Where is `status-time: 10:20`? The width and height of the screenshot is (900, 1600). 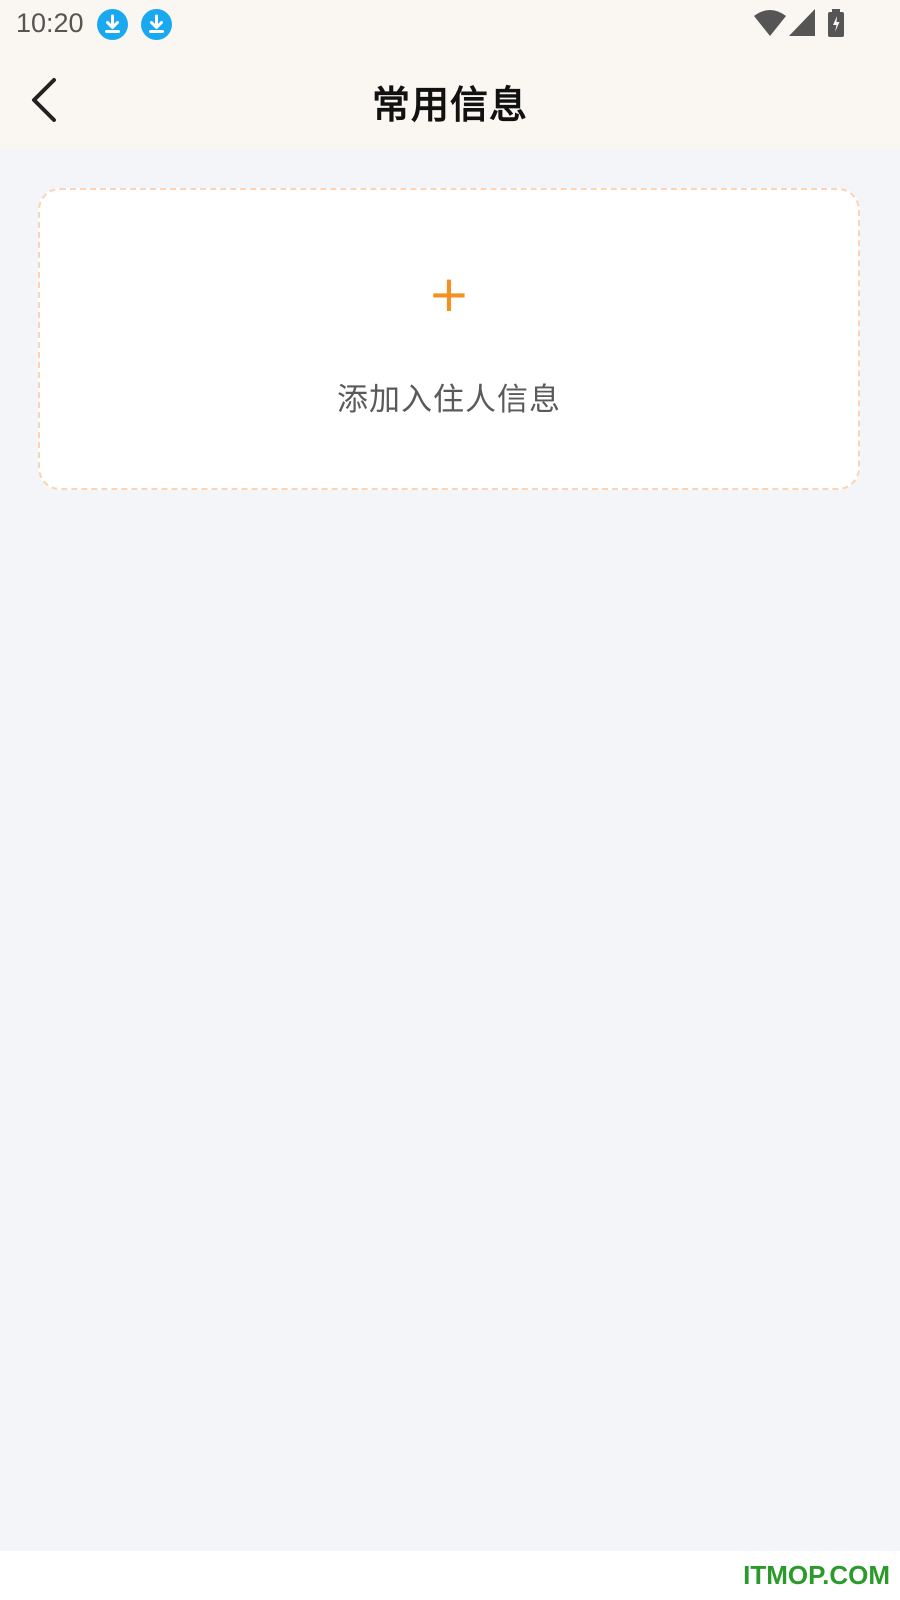
status-time: 10:20 is located at coordinates (50, 23).